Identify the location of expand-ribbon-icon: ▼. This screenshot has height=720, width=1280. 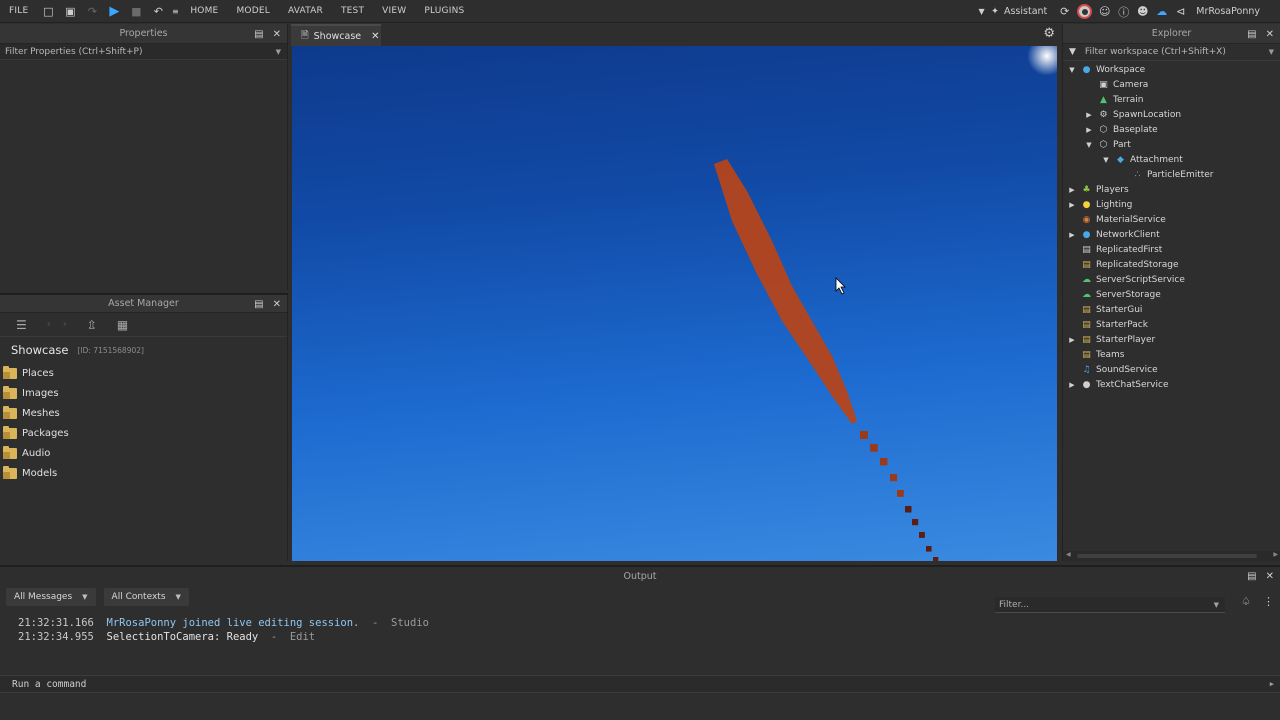
(981, 11).